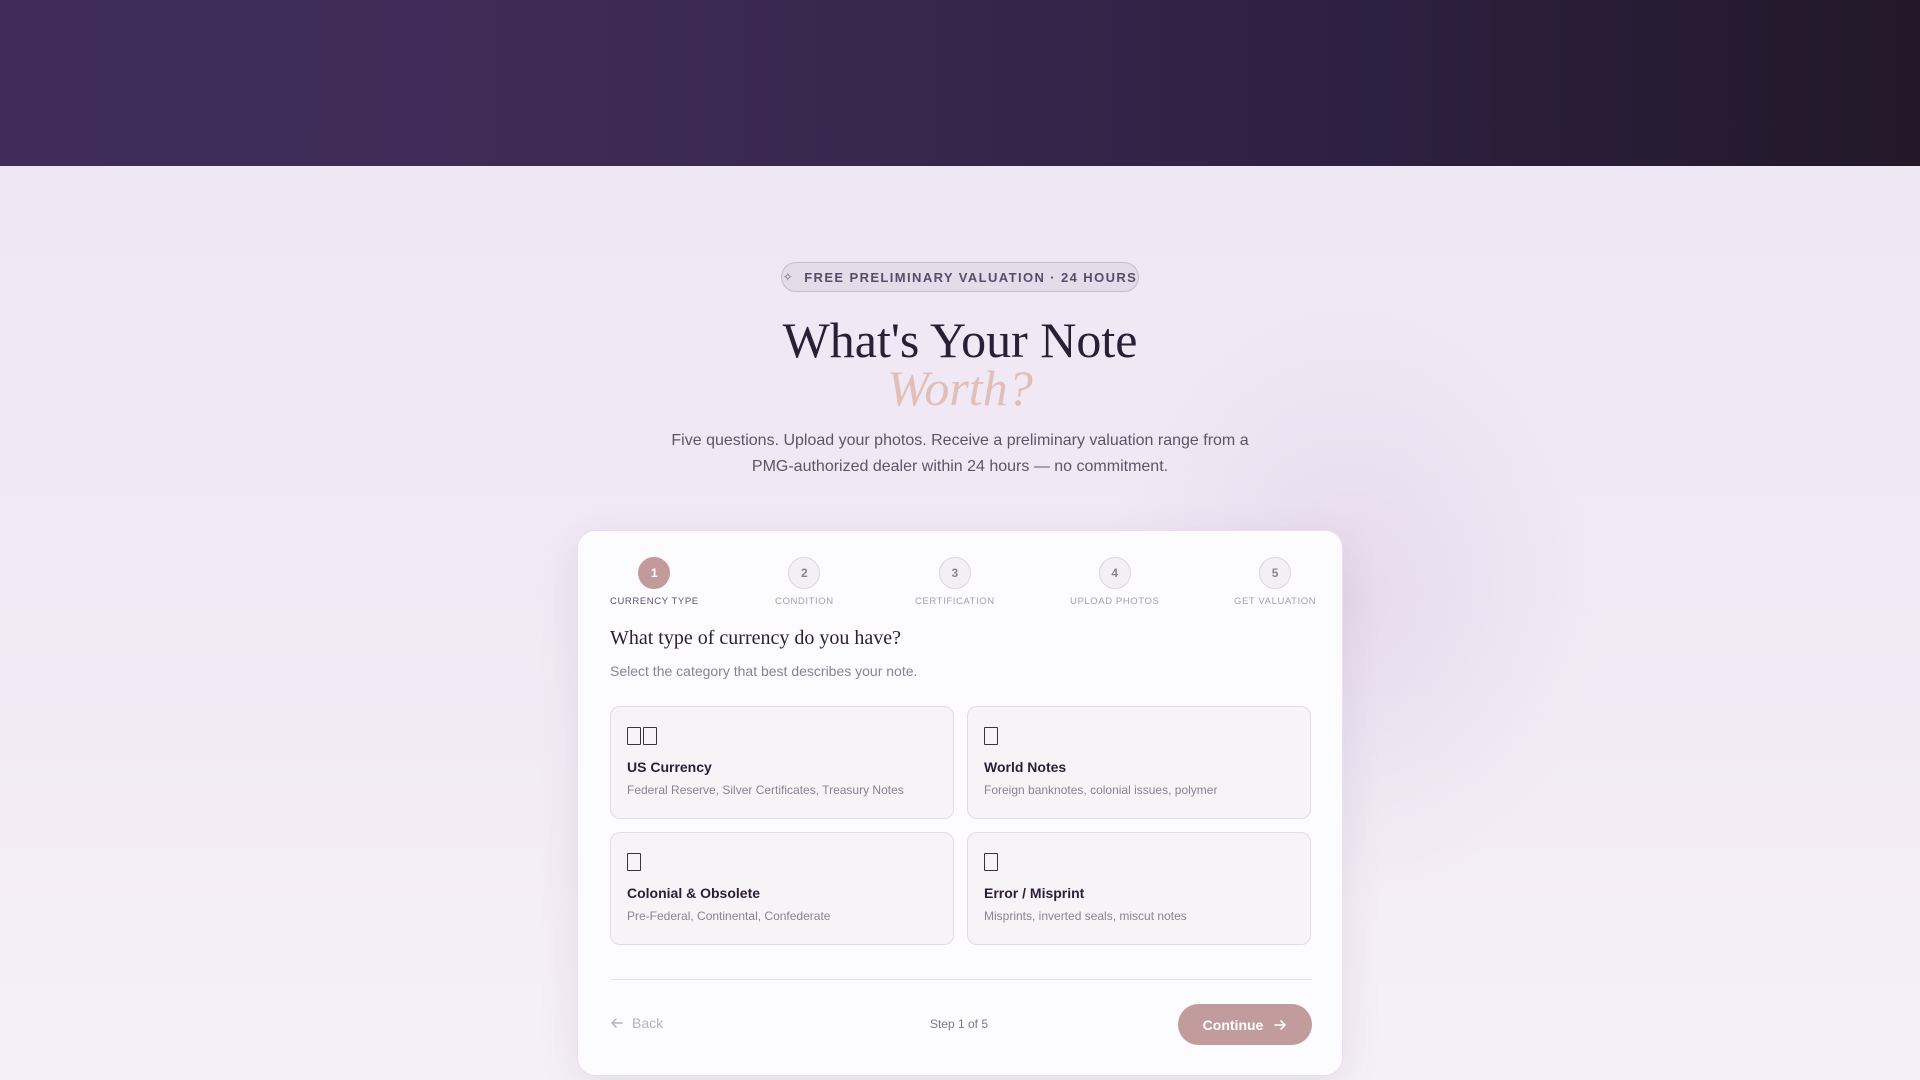  I want to click on arrow-right-icon, so click(1280, 1024).